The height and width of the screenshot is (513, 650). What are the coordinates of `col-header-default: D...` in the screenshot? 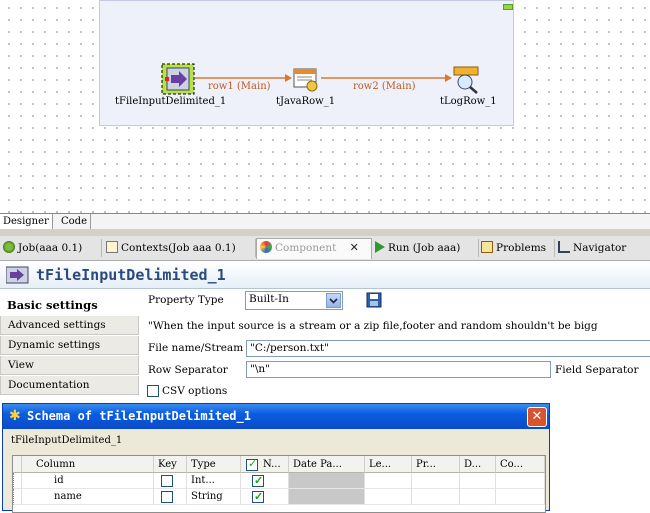 It's located at (478, 464).